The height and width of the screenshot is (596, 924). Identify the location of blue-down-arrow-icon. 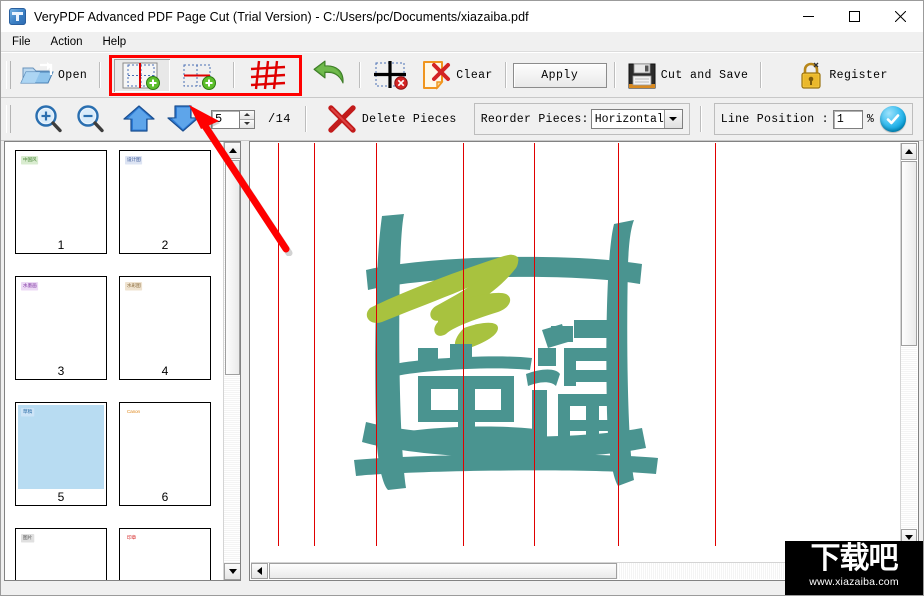
(183, 118).